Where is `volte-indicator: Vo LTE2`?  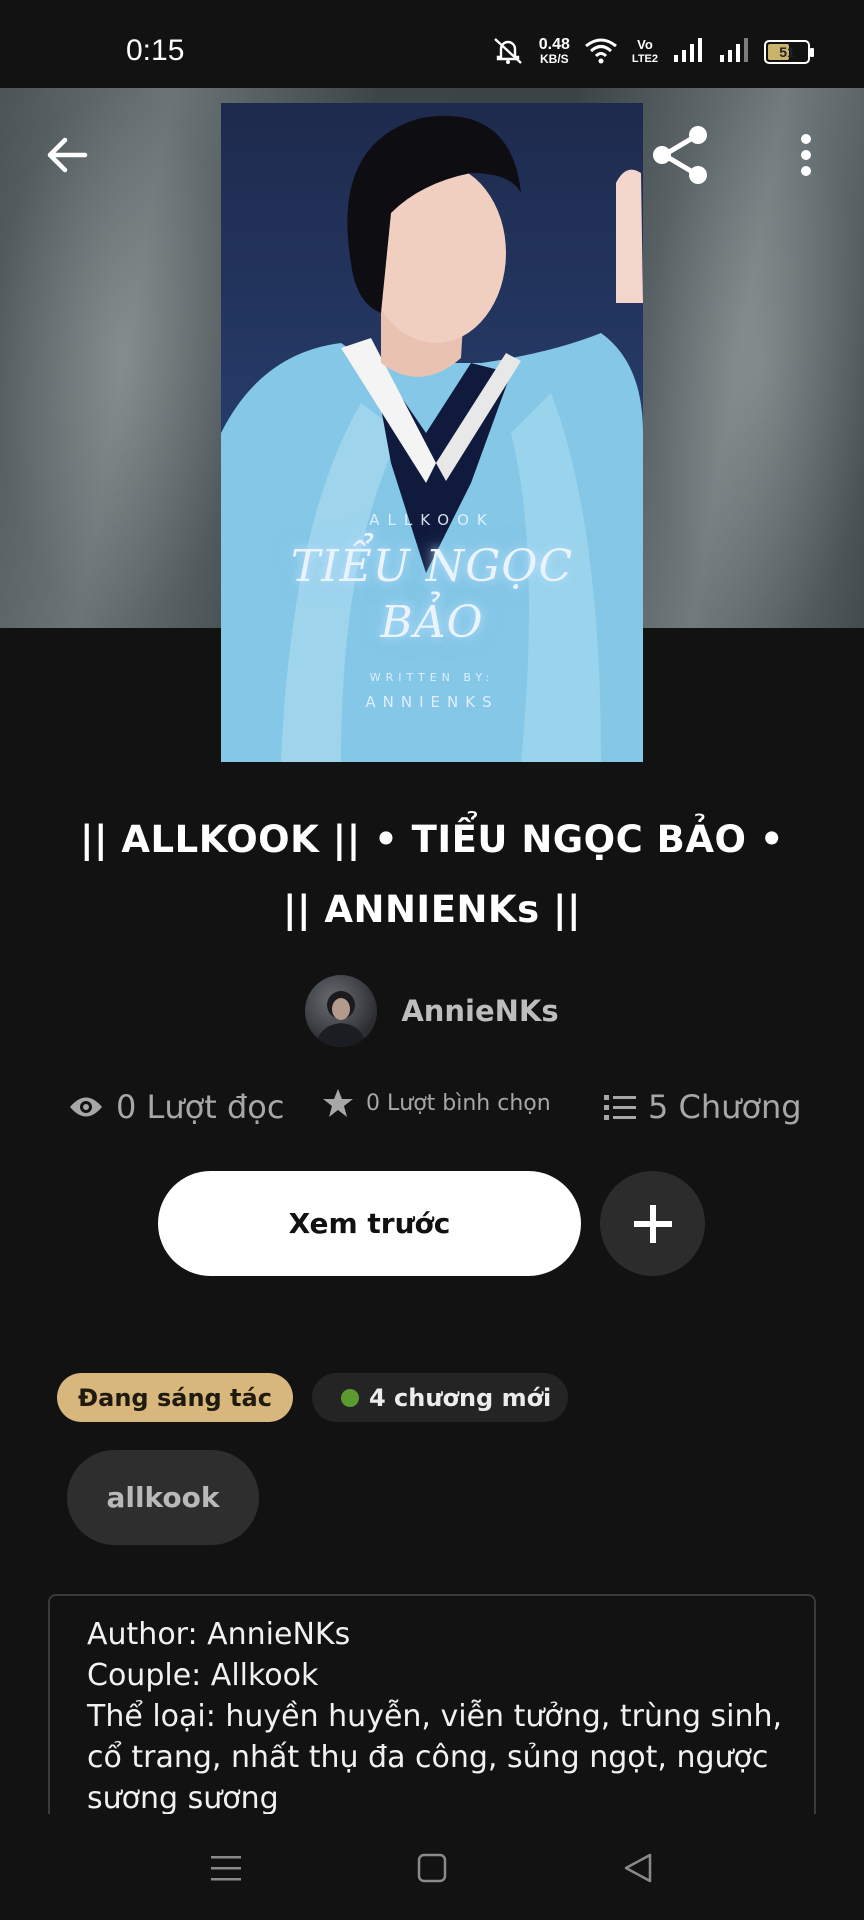 volte-indicator: Vo LTE2 is located at coordinates (645, 52).